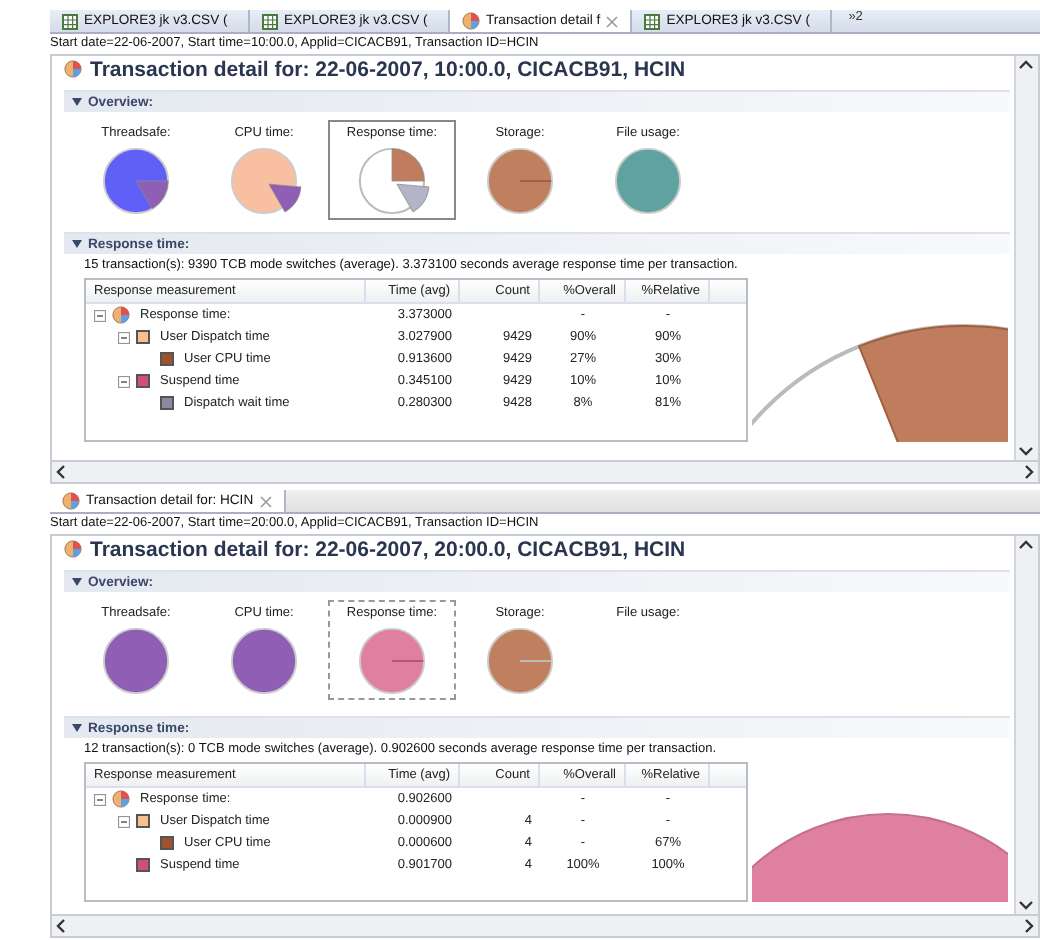 This screenshot has height=940, width=1040. What do you see at coordinates (388, 69) in the screenshot?
I see `page-title: Transaction detail for: 22-06-2007, 10:00.0, CICACB91, HCIN` at bounding box center [388, 69].